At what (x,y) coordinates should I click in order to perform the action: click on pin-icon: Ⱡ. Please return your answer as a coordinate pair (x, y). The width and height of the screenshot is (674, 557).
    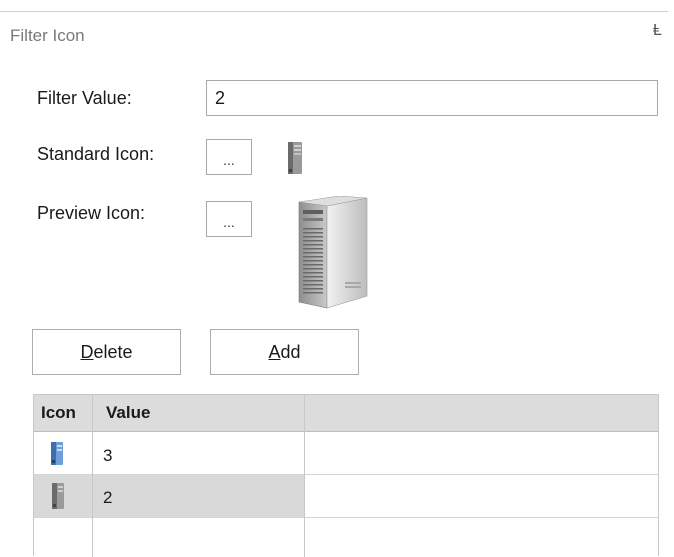
    Looking at the image, I should click on (657, 31).